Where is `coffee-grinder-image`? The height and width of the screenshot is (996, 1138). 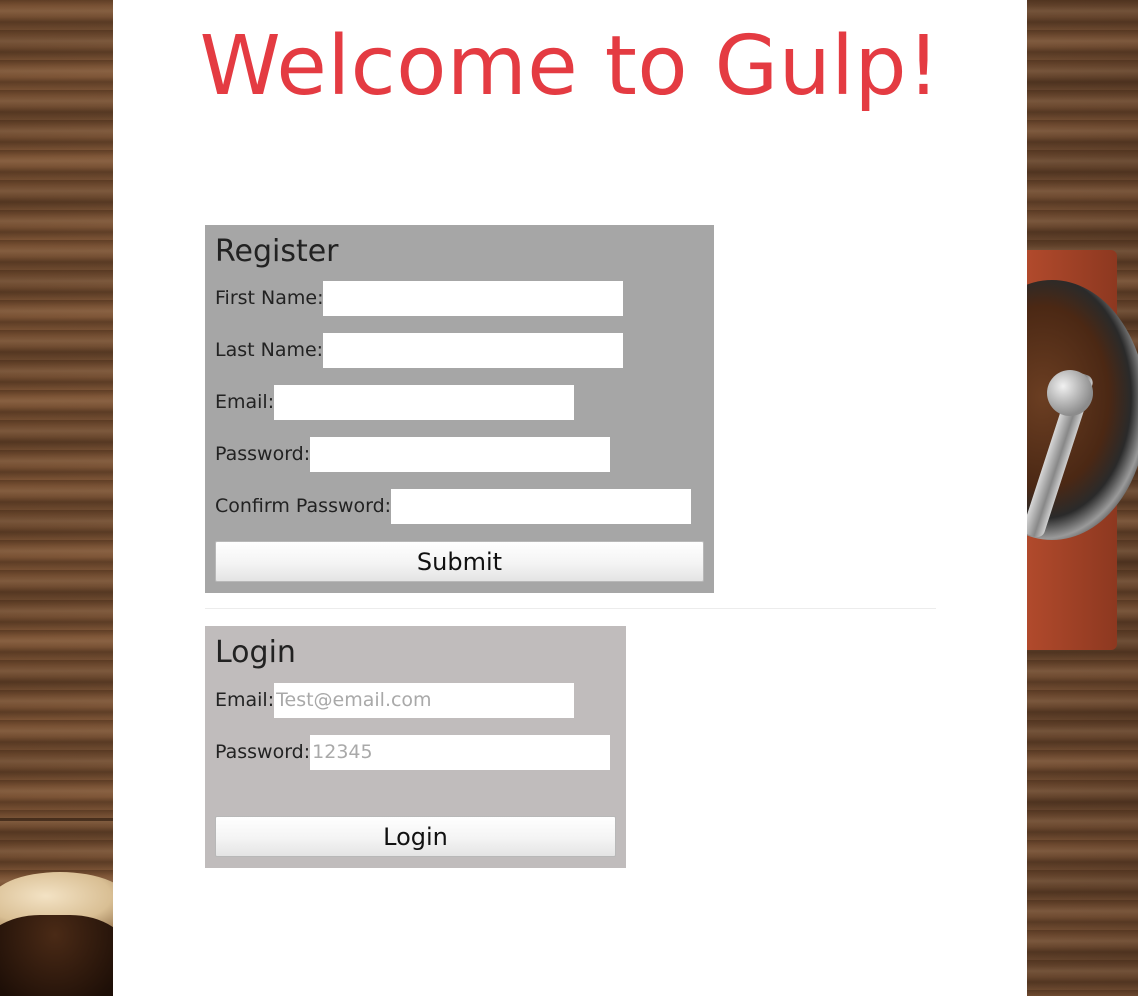 coffee-grinder-image is located at coordinates (1082, 450).